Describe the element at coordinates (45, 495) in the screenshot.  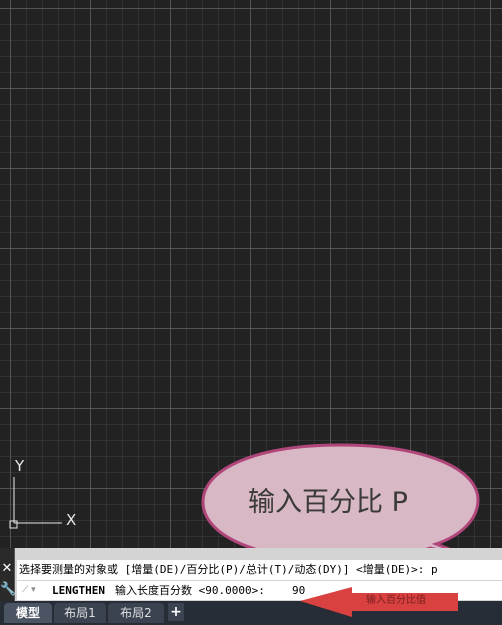
I see `ucs-icon: Y X` at that location.